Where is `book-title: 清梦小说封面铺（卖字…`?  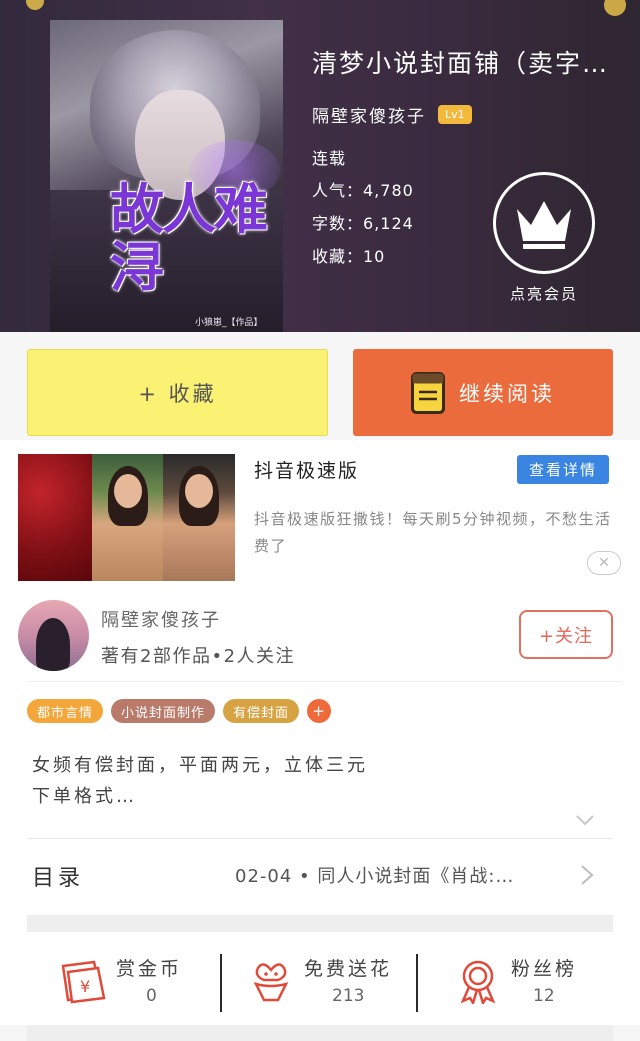 book-title: 清梦小说封面铺（卖字… is located at coordinates (461, 63).